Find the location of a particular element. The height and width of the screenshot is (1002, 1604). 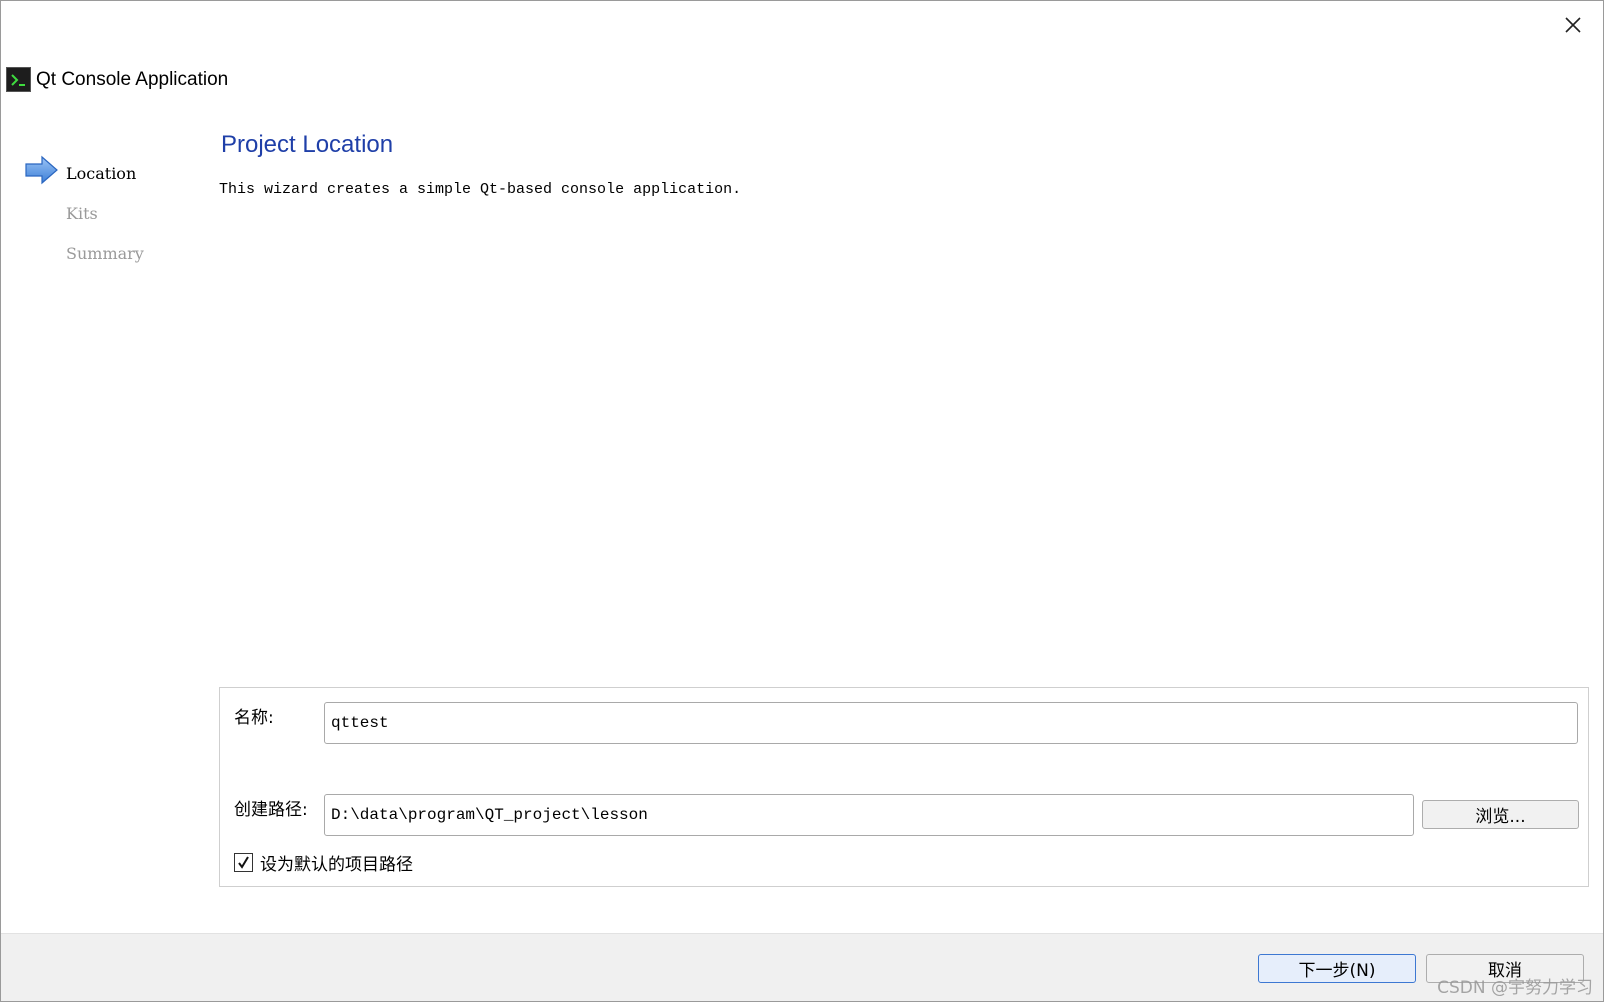

step-kits: Kits is located at coordinates (84, 213).